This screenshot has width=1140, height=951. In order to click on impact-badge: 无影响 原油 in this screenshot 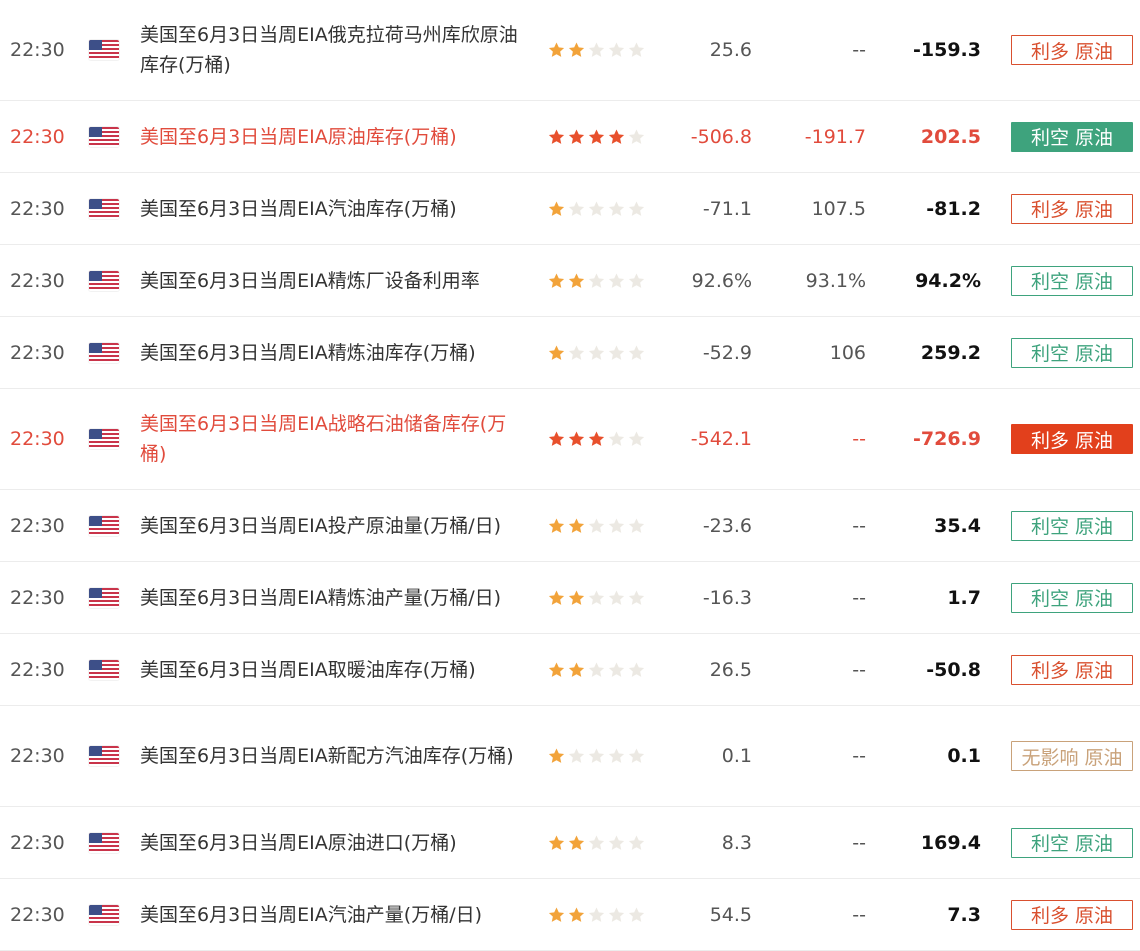, I will do `click(1072, 756)`.